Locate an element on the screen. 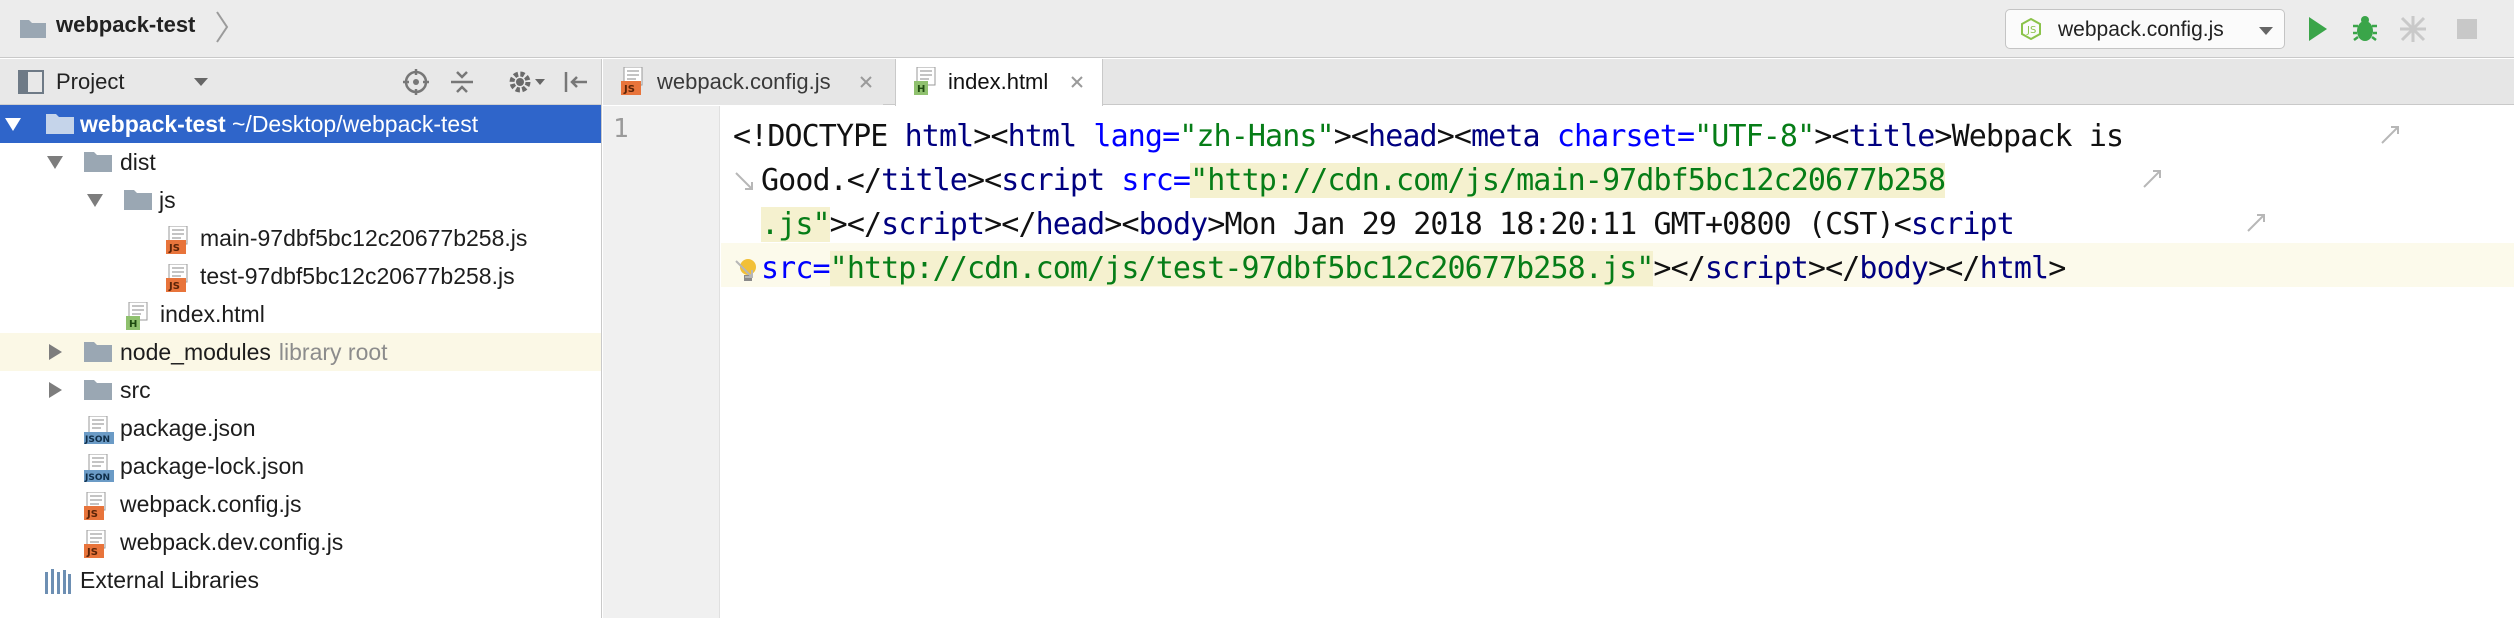 The width and height of the screenshot is (2514, 618). tree-item-webpack-test: webpack-test ~/Desktop/webpack-test is located at coordinates (300, 124).